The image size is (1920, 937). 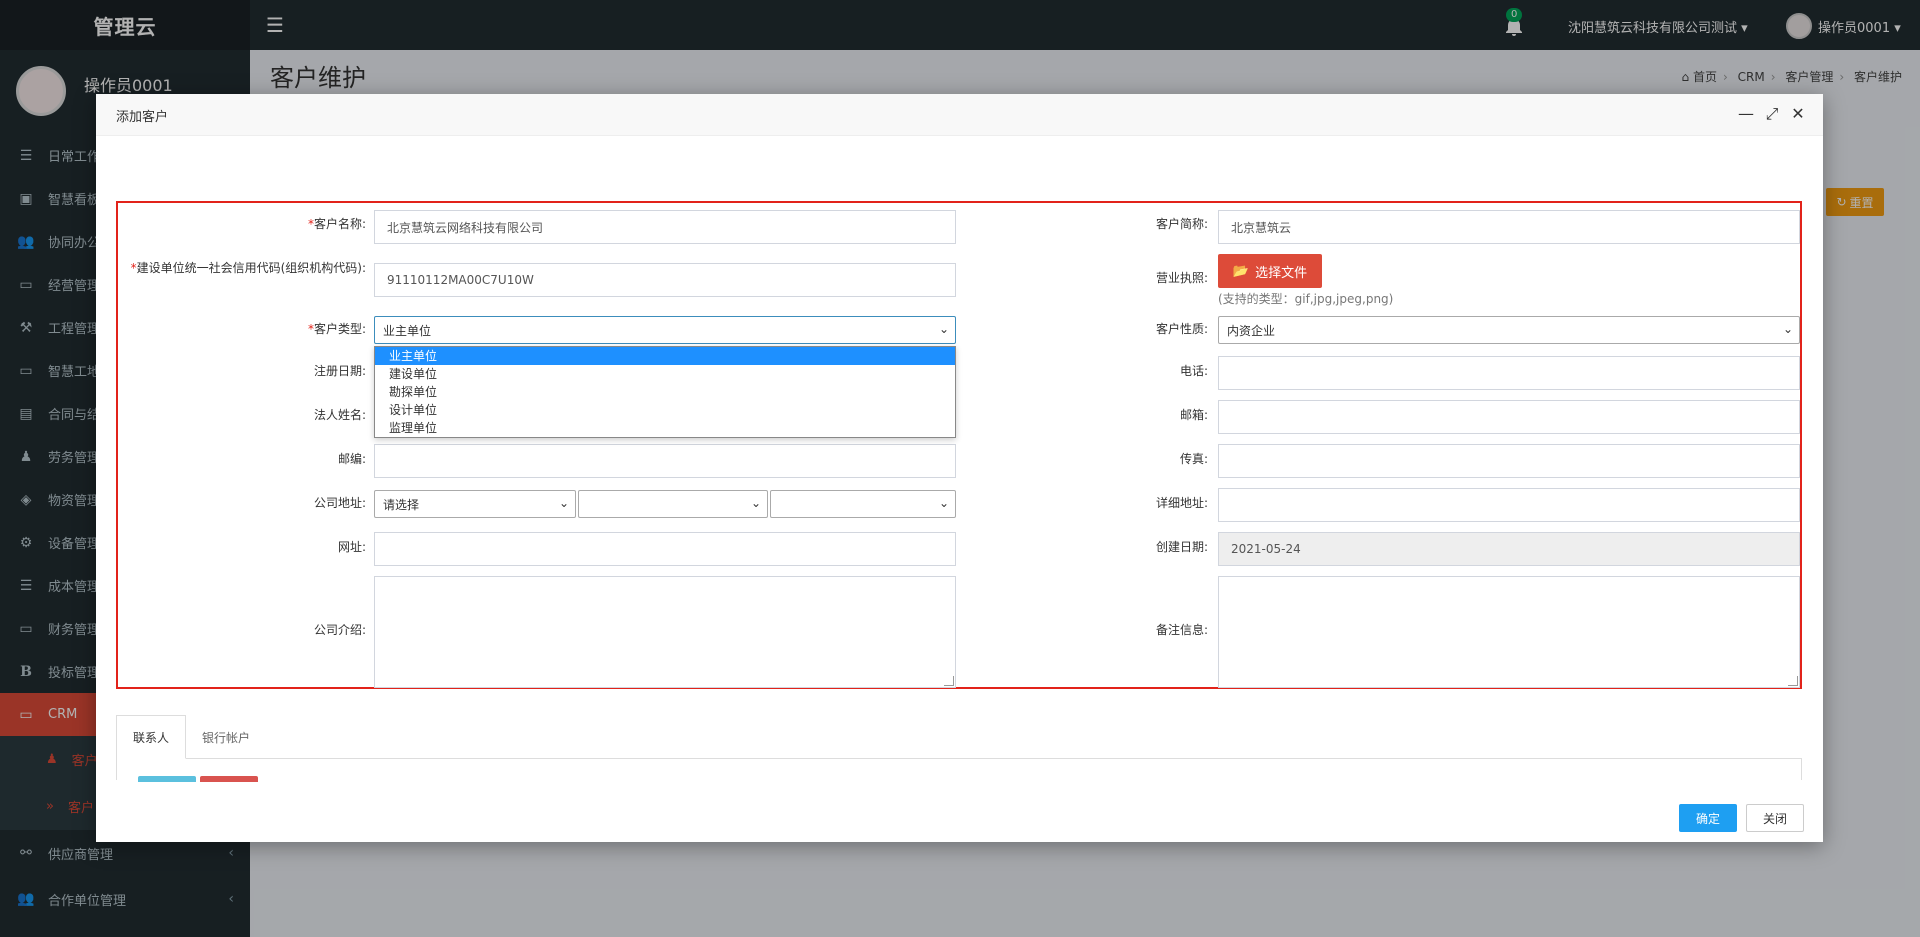 I want to click on customer-type-select: 业主单位 ⌄, so click(x=665, y=330).